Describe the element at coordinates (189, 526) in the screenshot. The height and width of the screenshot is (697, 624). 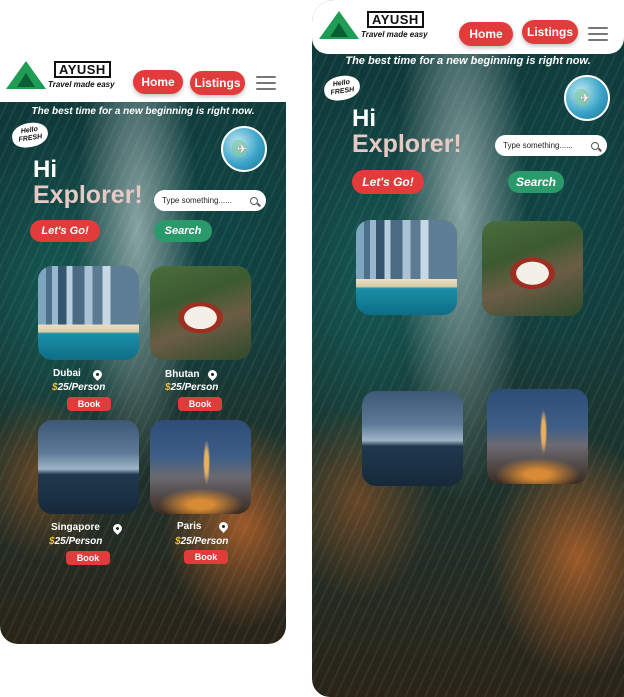
I see `destination-name: Paris` at that location.